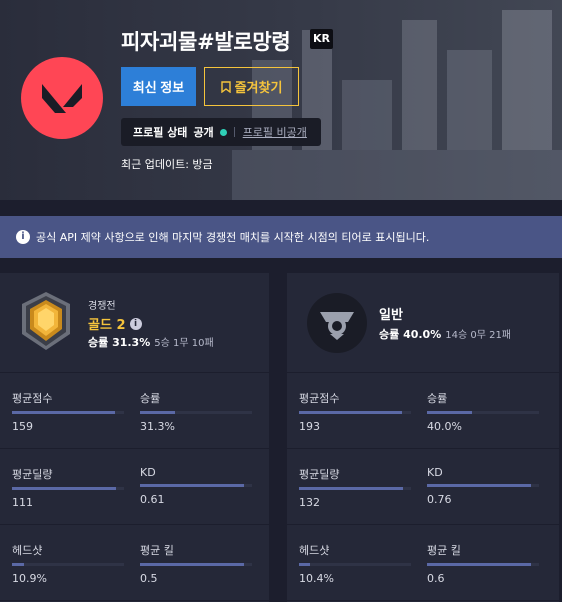 This screenshot has height=602, width=562. Describe the element at coordinates (423, 563) in the screenshot. I see `stats-row: 헤드샷 10.4% 평균 킬 0.6` at that location.